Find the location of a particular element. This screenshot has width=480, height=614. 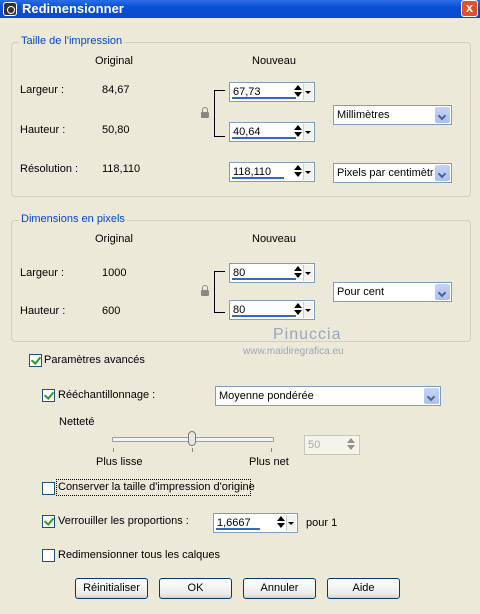

print-width-label: Largeur : is located at coordinates (42, 90).